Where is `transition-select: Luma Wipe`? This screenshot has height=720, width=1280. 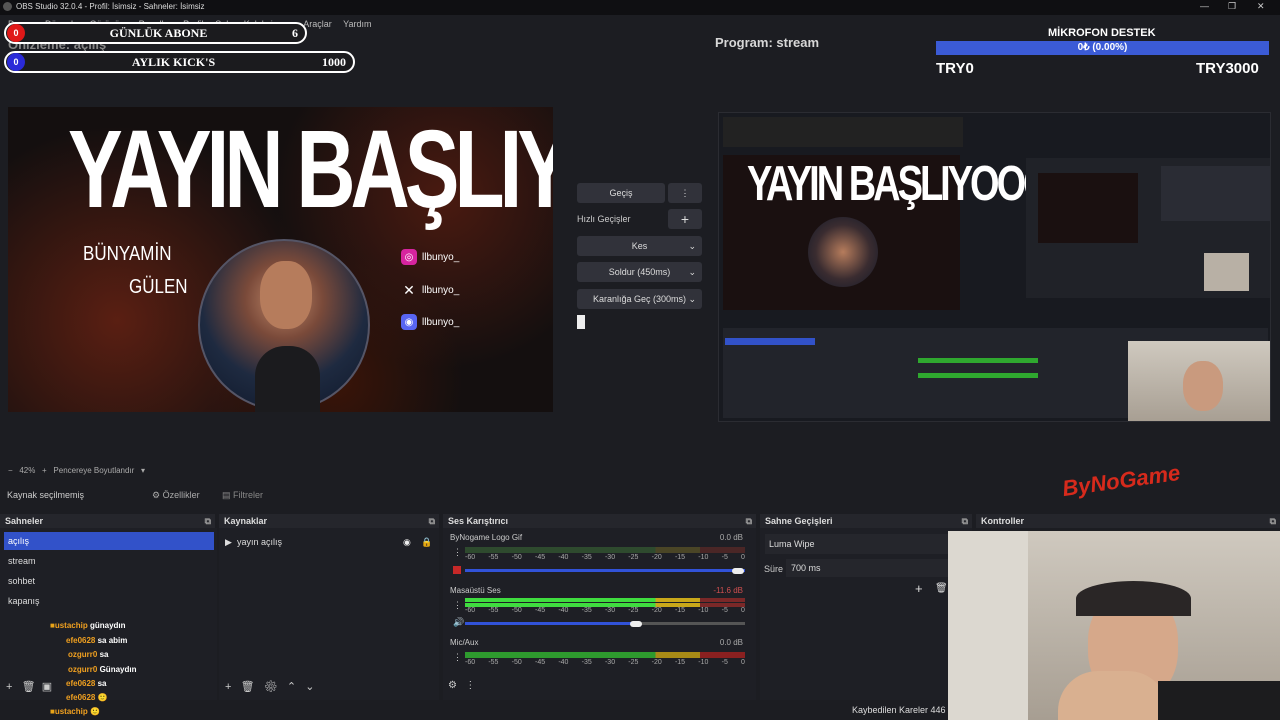
transition-select: Luma Wipe is located at coordinates (865, 544).